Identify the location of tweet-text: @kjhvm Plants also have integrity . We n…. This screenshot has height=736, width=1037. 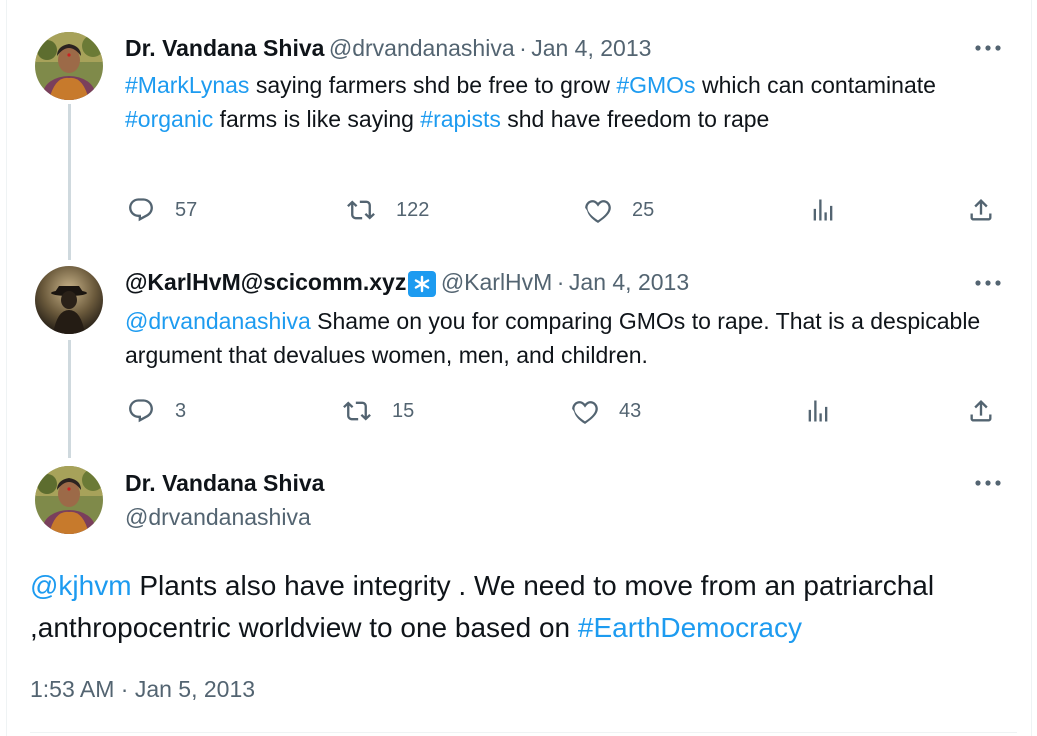
(520, 607).